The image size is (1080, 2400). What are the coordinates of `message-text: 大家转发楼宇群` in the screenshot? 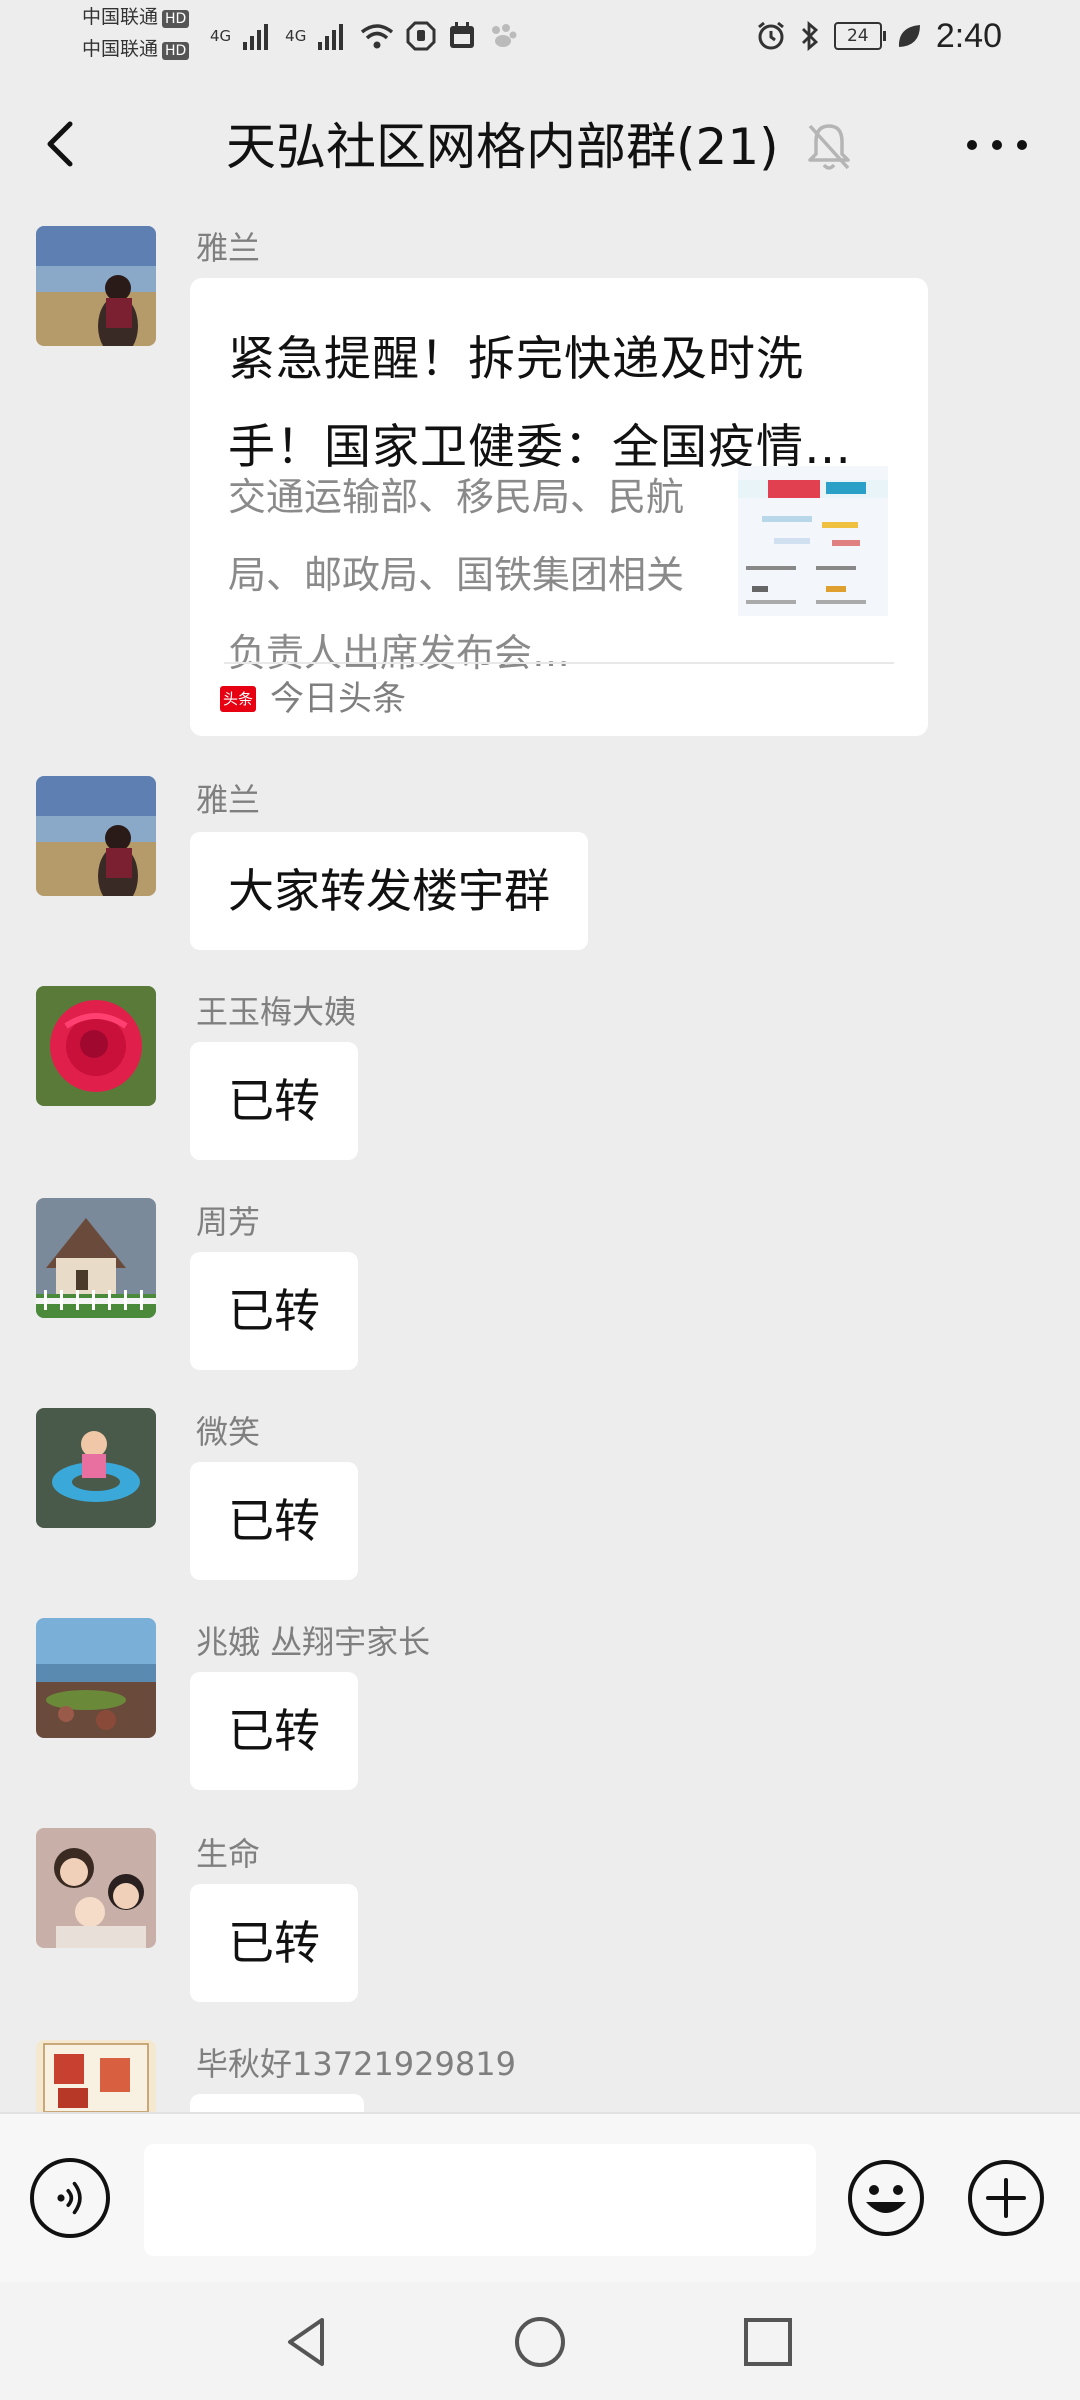 It's located at (389, 891).